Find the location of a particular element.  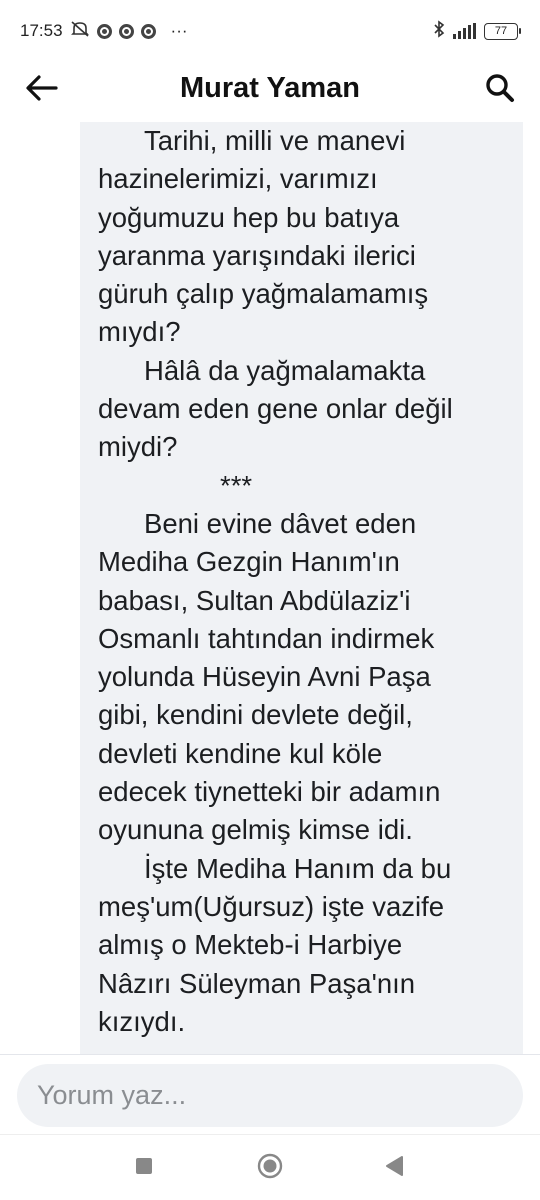

more-notifications-icon: ··· is located at coordinates (179, 30).